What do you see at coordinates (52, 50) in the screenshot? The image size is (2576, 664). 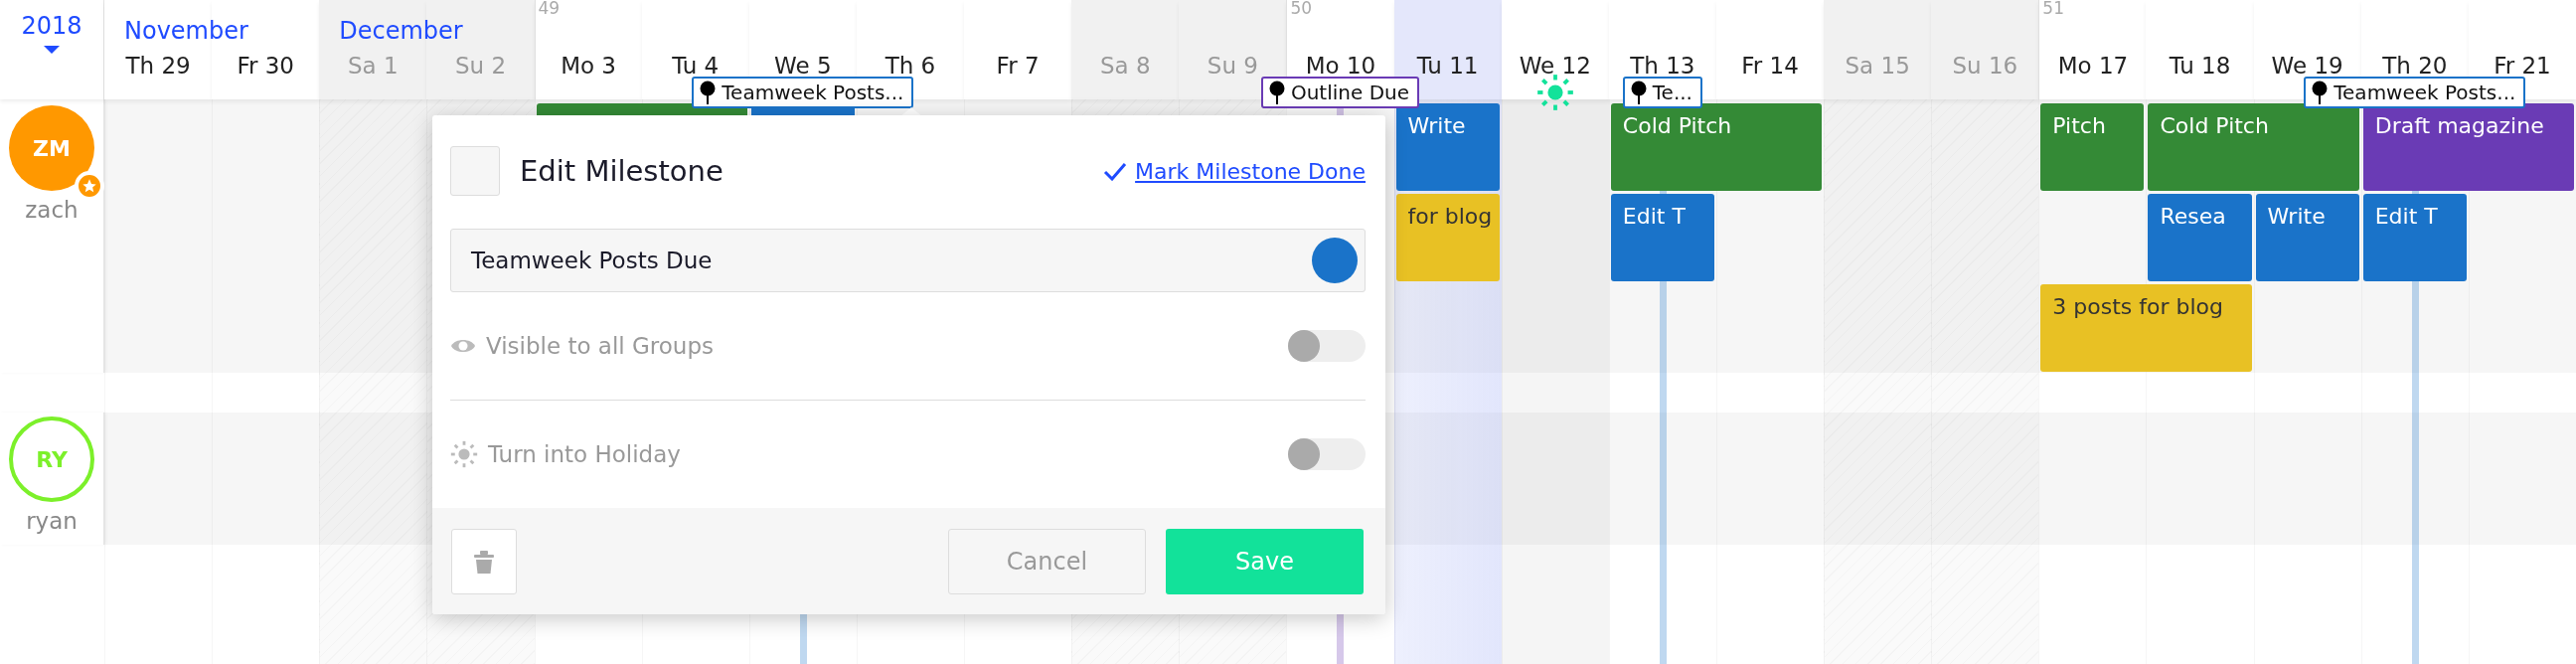 I see `caret-icon` at bounding box center [52, 50].